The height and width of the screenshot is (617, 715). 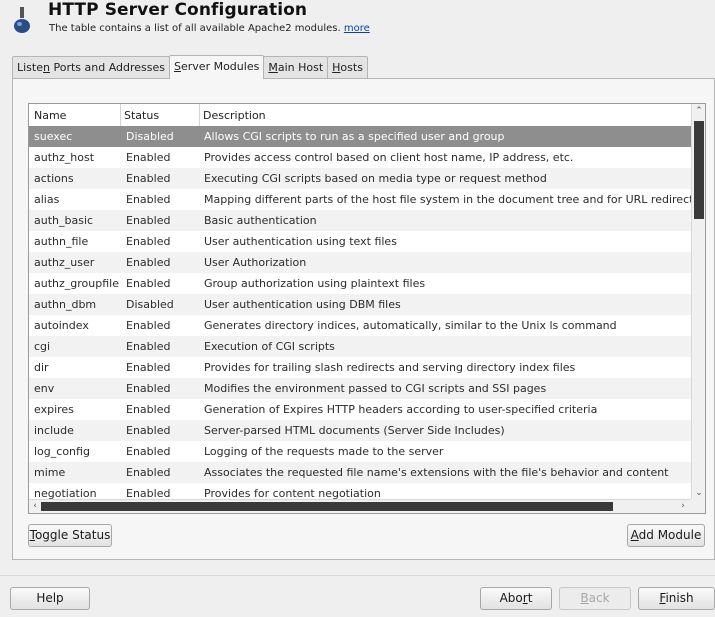 What do you see at coordinates (360, 220) in the screenshot?
I see `table-row: auth_basic Enabled Basic authentication` at bounding box center [360, 220].